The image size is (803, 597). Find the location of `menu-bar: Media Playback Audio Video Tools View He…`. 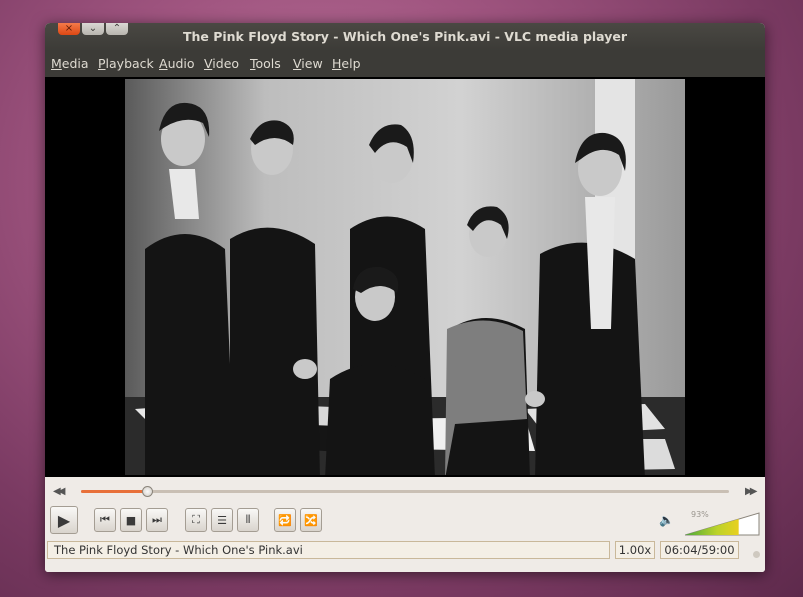

menu-bar: Media Playback Audio Video Tools View He… is located at coordinates (405, 64).